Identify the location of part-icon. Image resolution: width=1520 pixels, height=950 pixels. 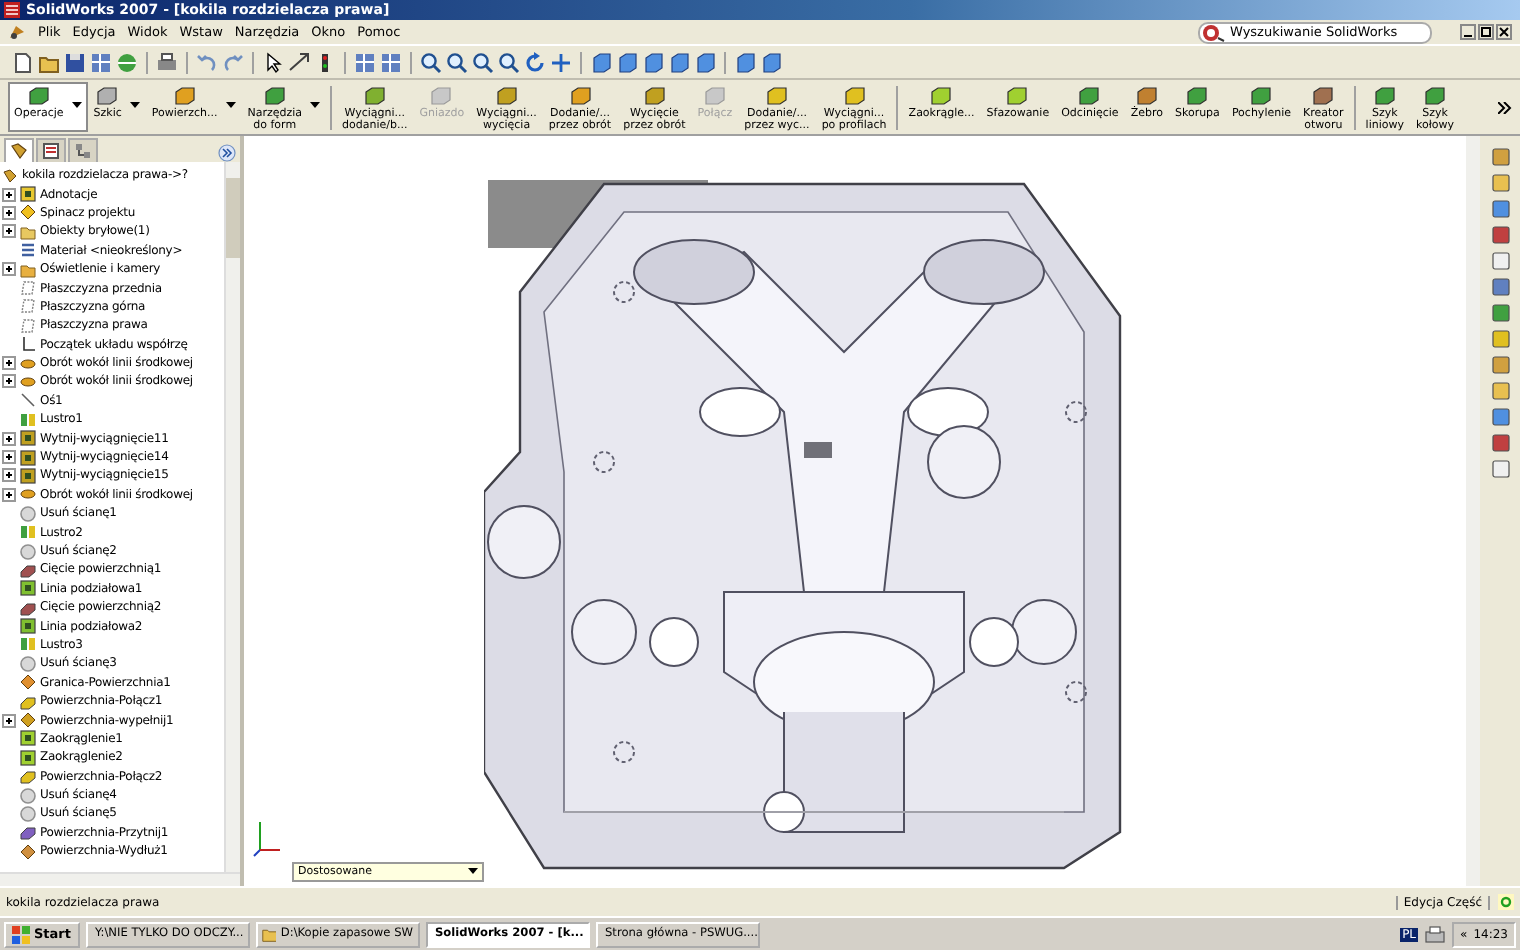
(10, 175).